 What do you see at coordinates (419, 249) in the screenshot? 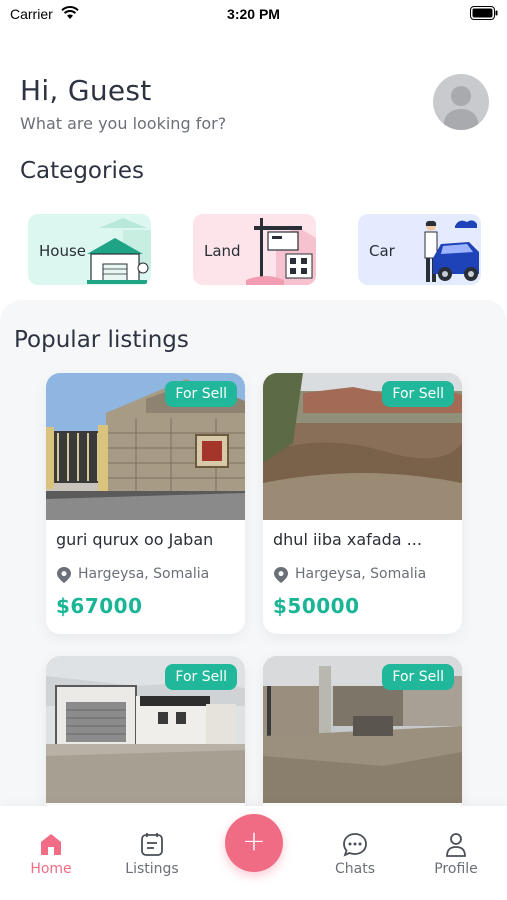
I see `category-car: Car` at bounding box center [419, 249].